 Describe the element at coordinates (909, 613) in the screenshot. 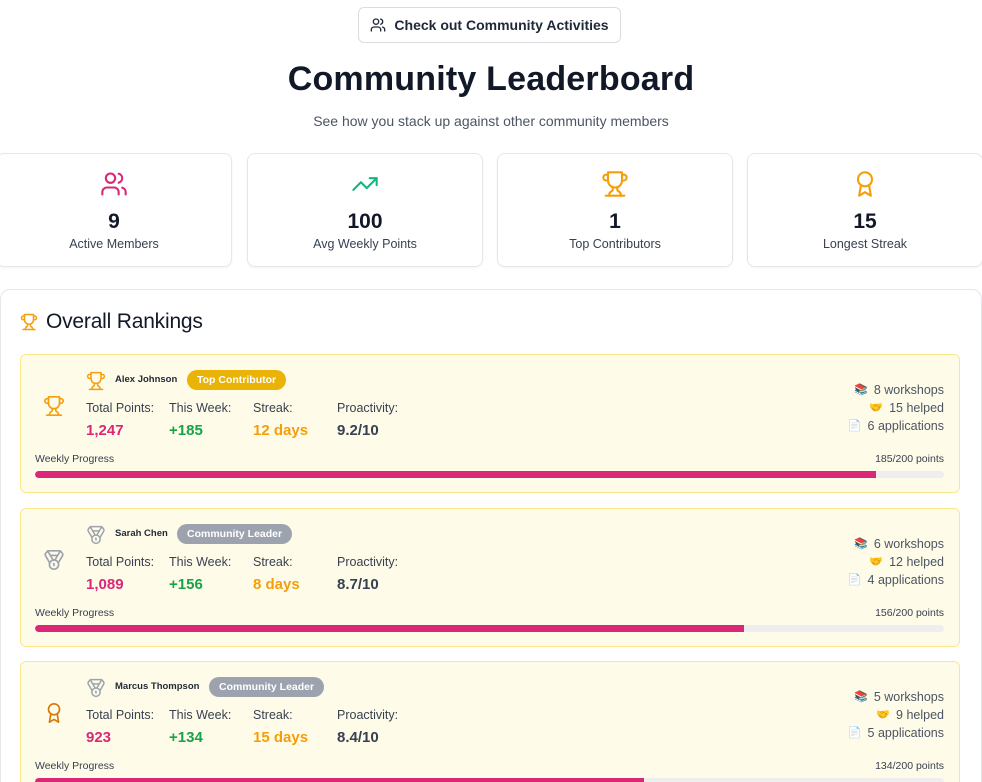

I see `weekly-progress-value: 156/200 points` at that location.